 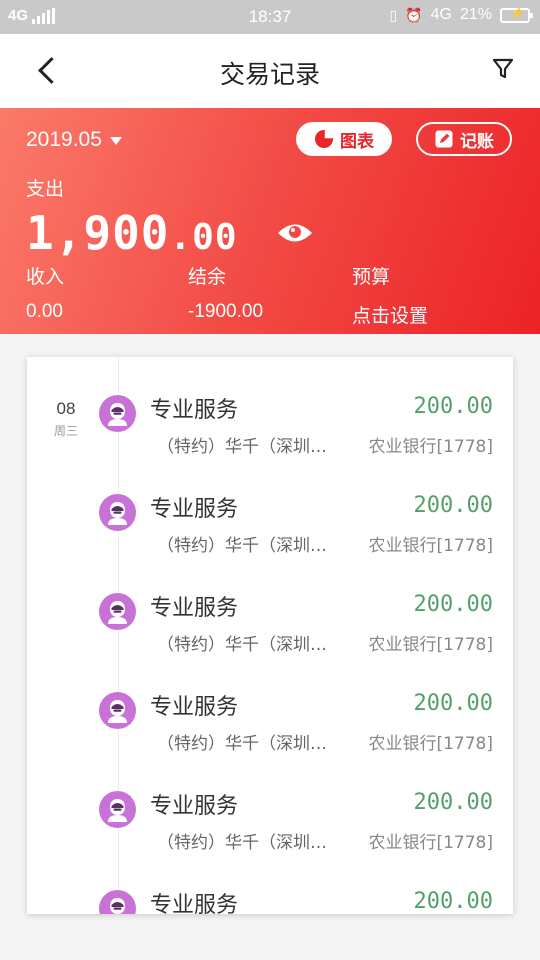 What do you see at coordinates (44, 311) in the screenshot?
I see `income-value: 0.00` at bounding box center [44, 311].